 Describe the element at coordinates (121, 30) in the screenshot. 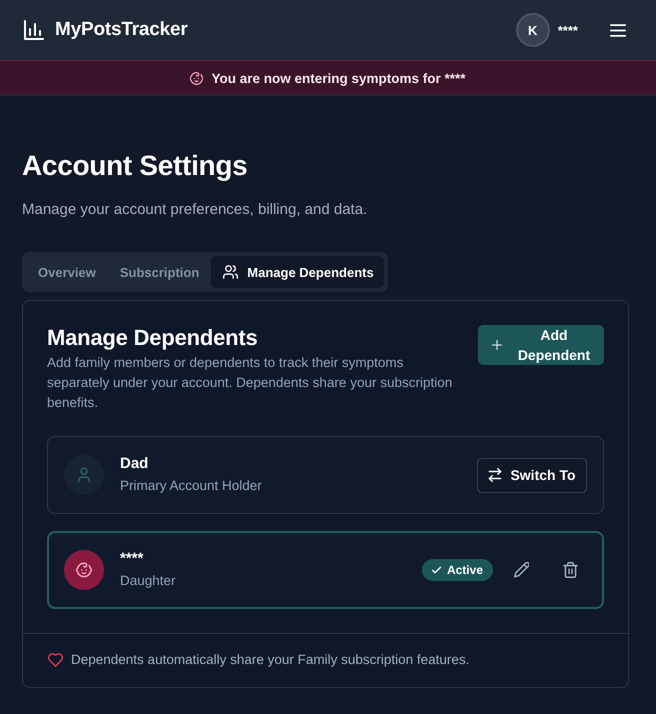

I see `app-logo: MyPotsTracker` at that location.